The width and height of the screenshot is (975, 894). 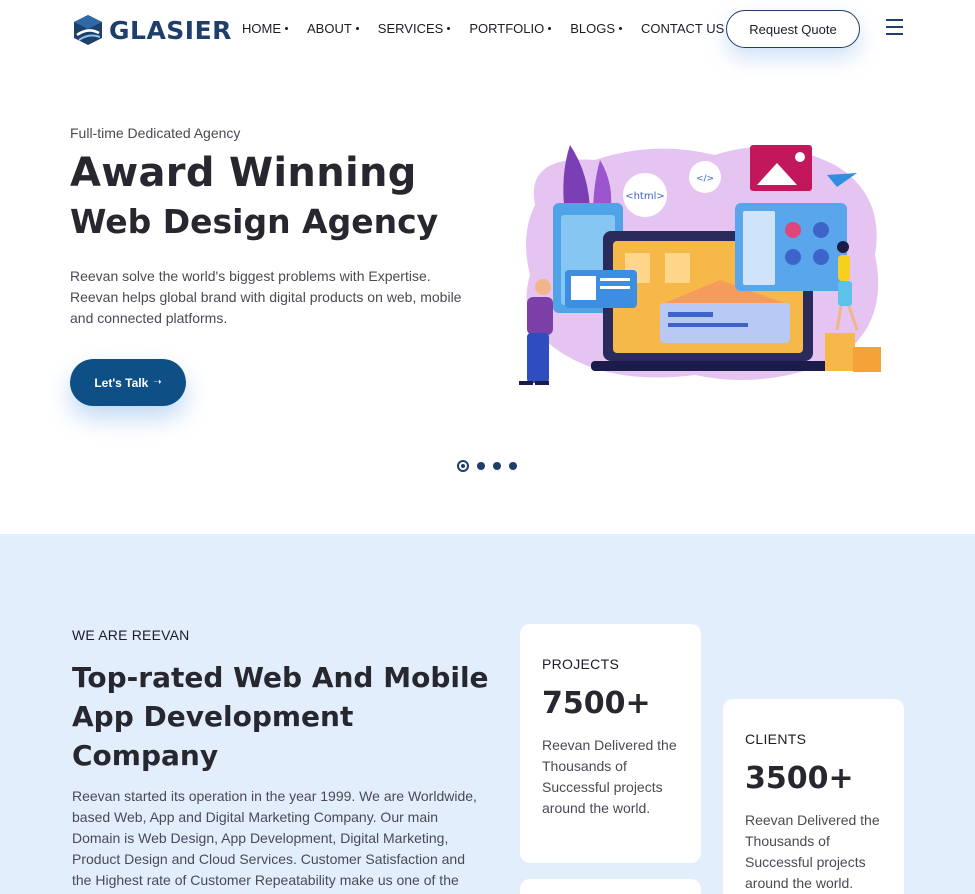 What do you see at coordinates (88, 30) in the screenshot?
I see `logo-icon` at bounding box center [88, 30].